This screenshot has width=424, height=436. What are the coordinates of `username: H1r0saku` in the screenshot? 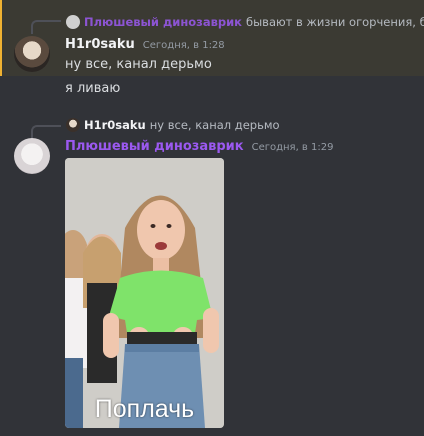 It's located at (100, 44).